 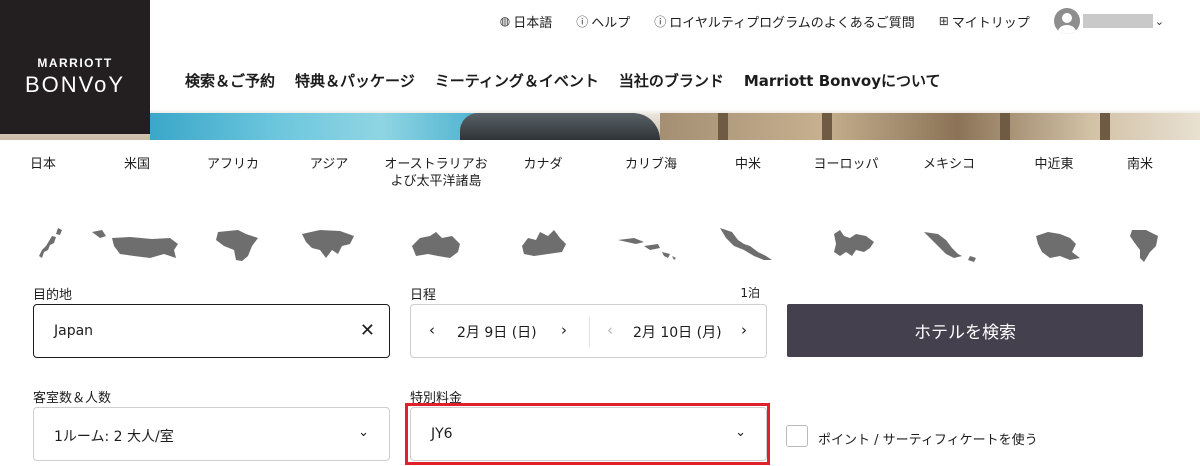 What do you see at coordinates (355, 80) in the screenshot?
I see `nav-offers-packages: 特典＆パッケージ` at bounding box center [355, 80].